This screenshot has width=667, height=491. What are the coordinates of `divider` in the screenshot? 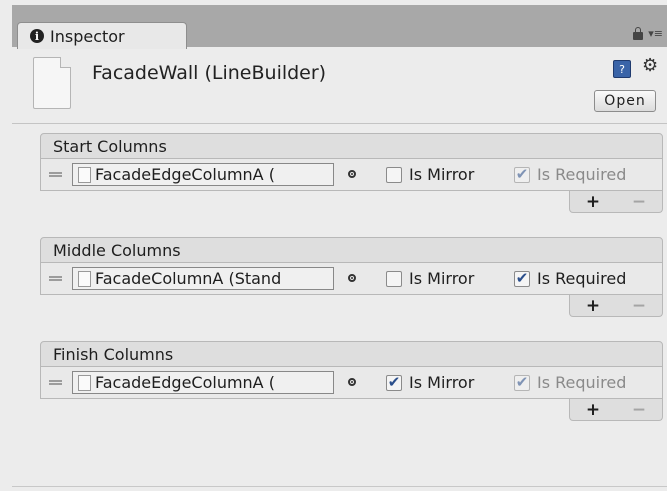 It's located at (339, 486).